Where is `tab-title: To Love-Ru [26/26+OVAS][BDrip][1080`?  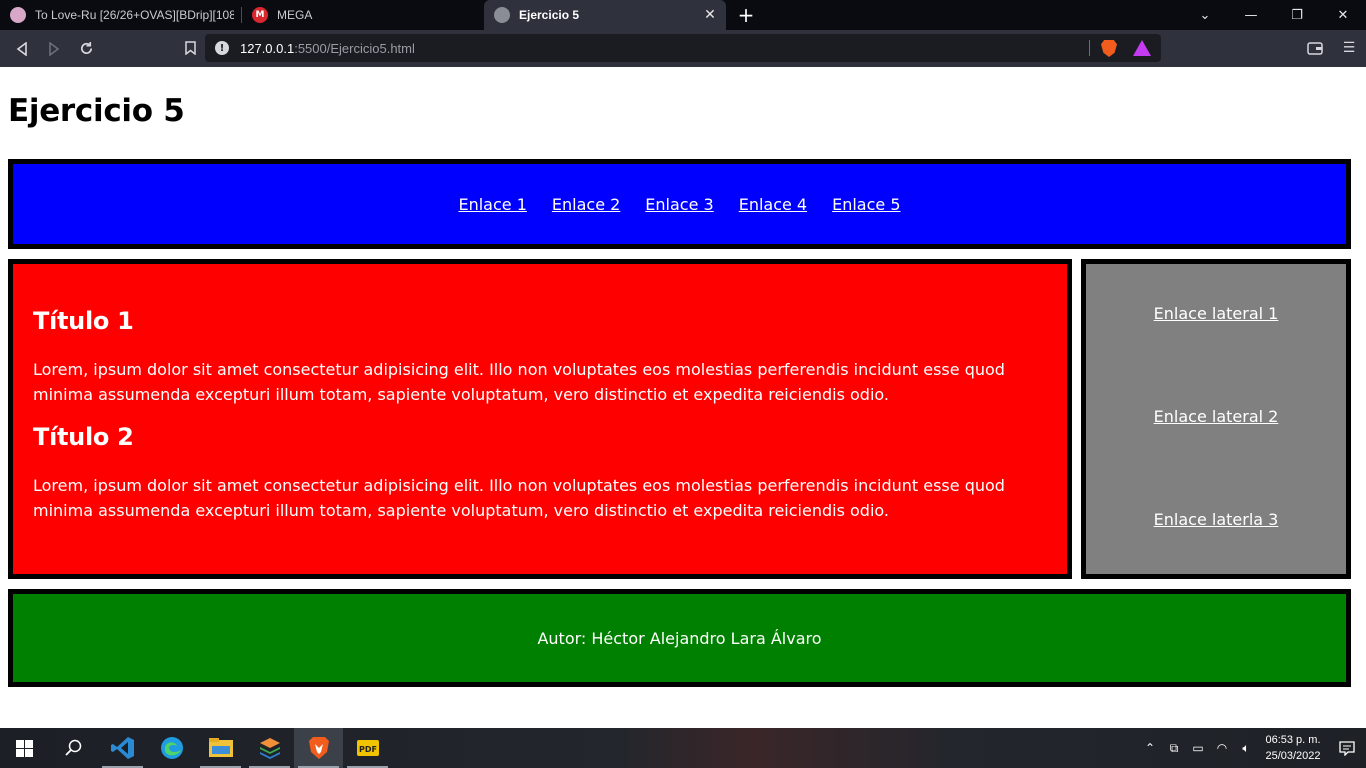 tab-title: To Love-Ru [26/26+OVAS][BDrip][1080 is located at coordinates (134, 15).